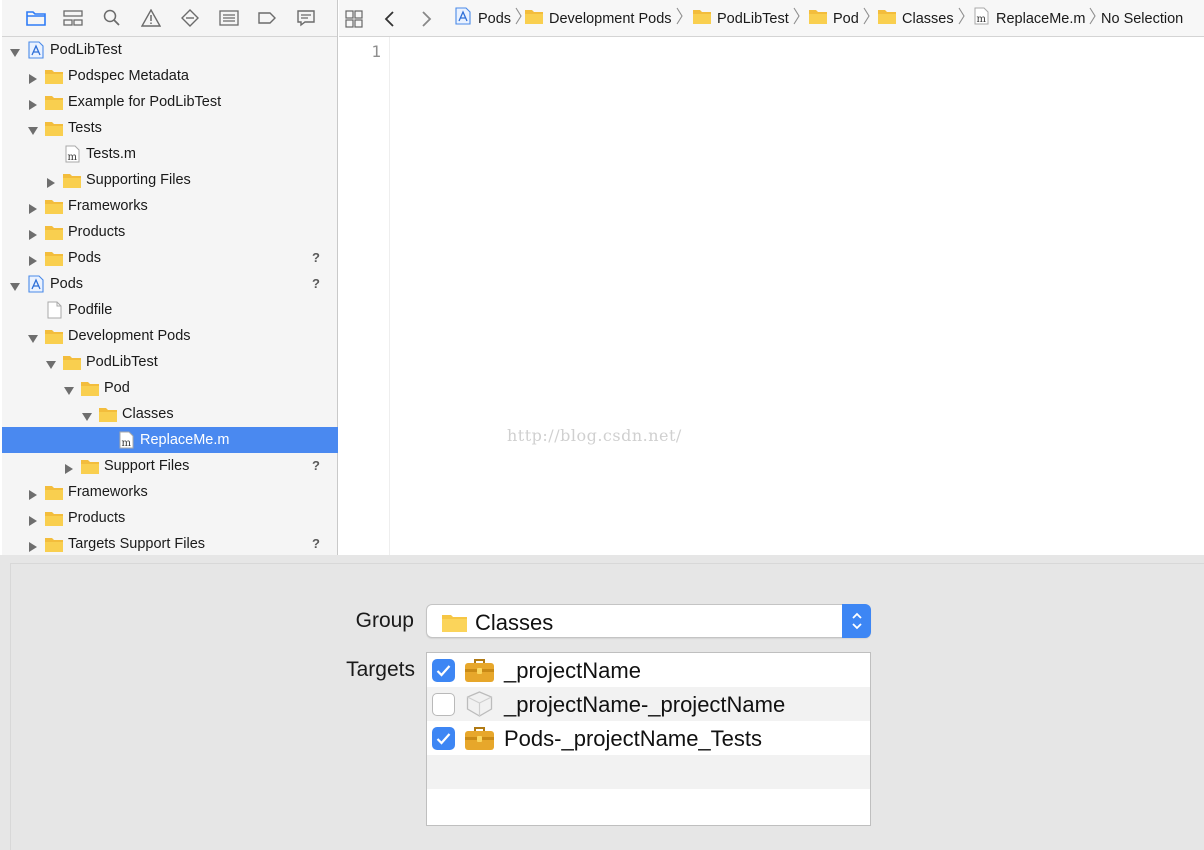 The height and width of the screenshot is (850, 1204). Describe the element at coordinates (267, 18) in the screenshot. I see `tag-icon` at that location.